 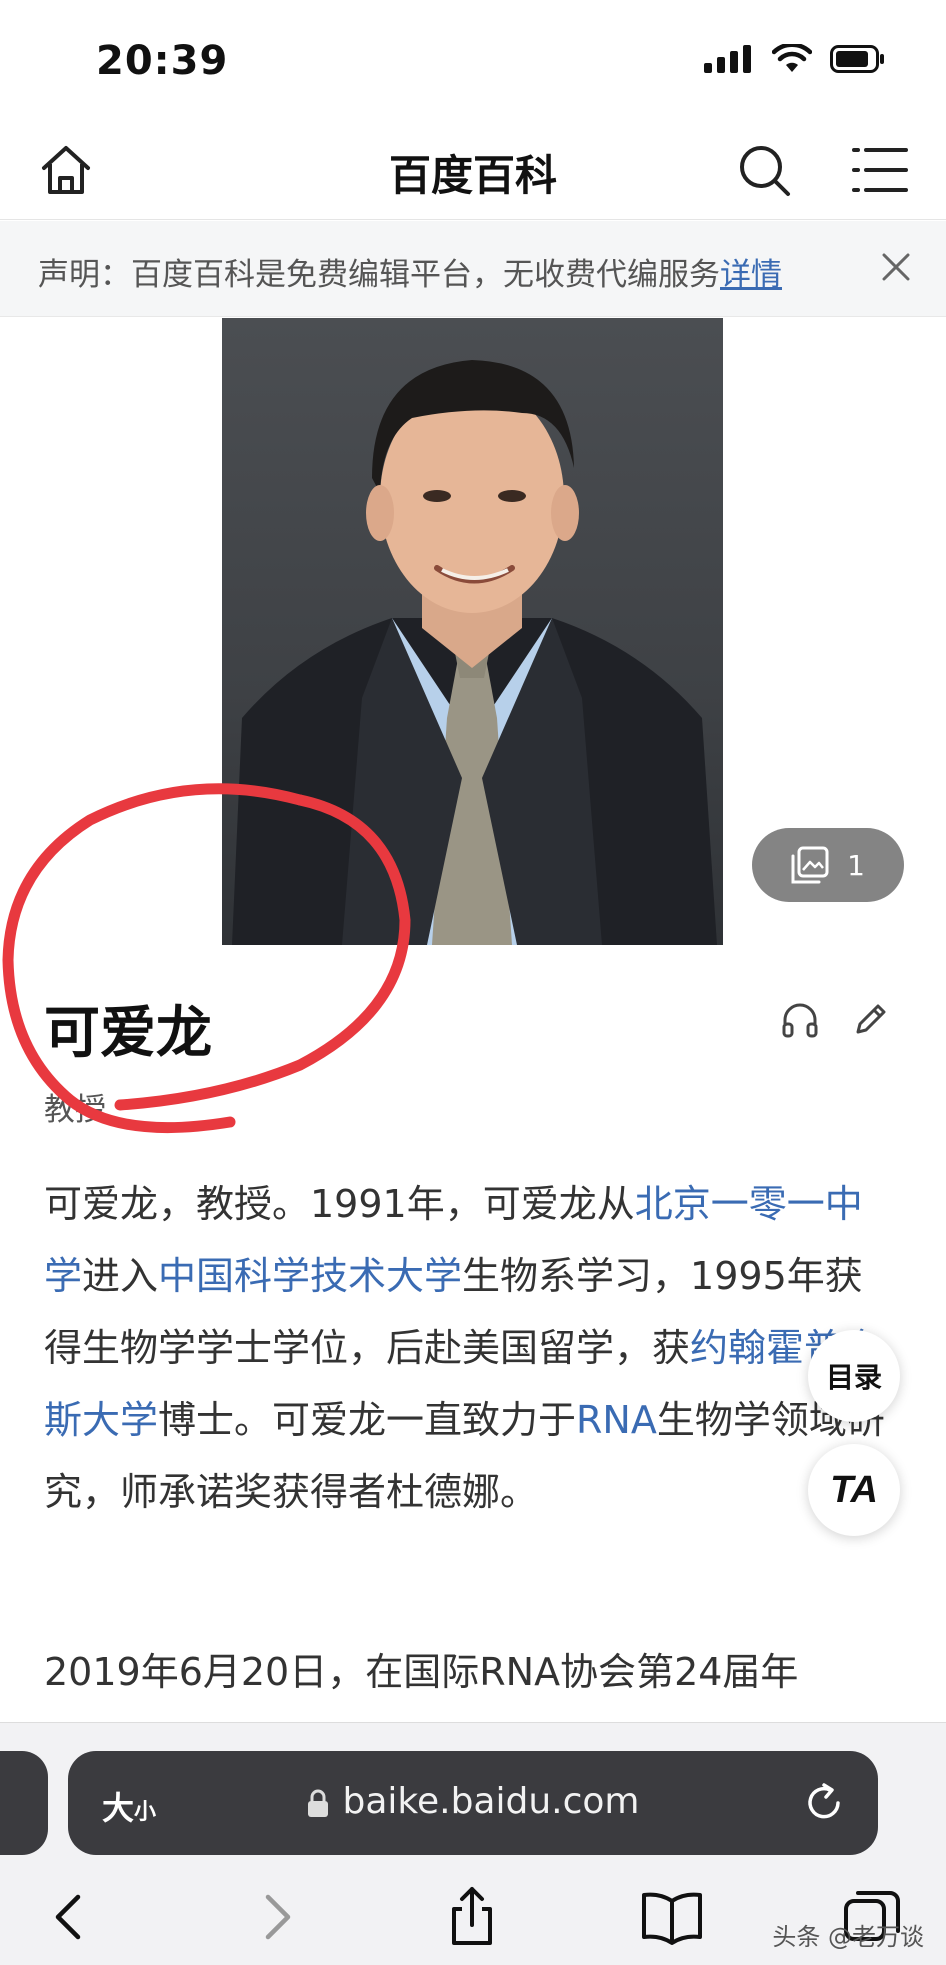 What do you see at coordinates (810, 865) in the screenshot?
I see `gallery-icon` at bounding box center [810, 865].